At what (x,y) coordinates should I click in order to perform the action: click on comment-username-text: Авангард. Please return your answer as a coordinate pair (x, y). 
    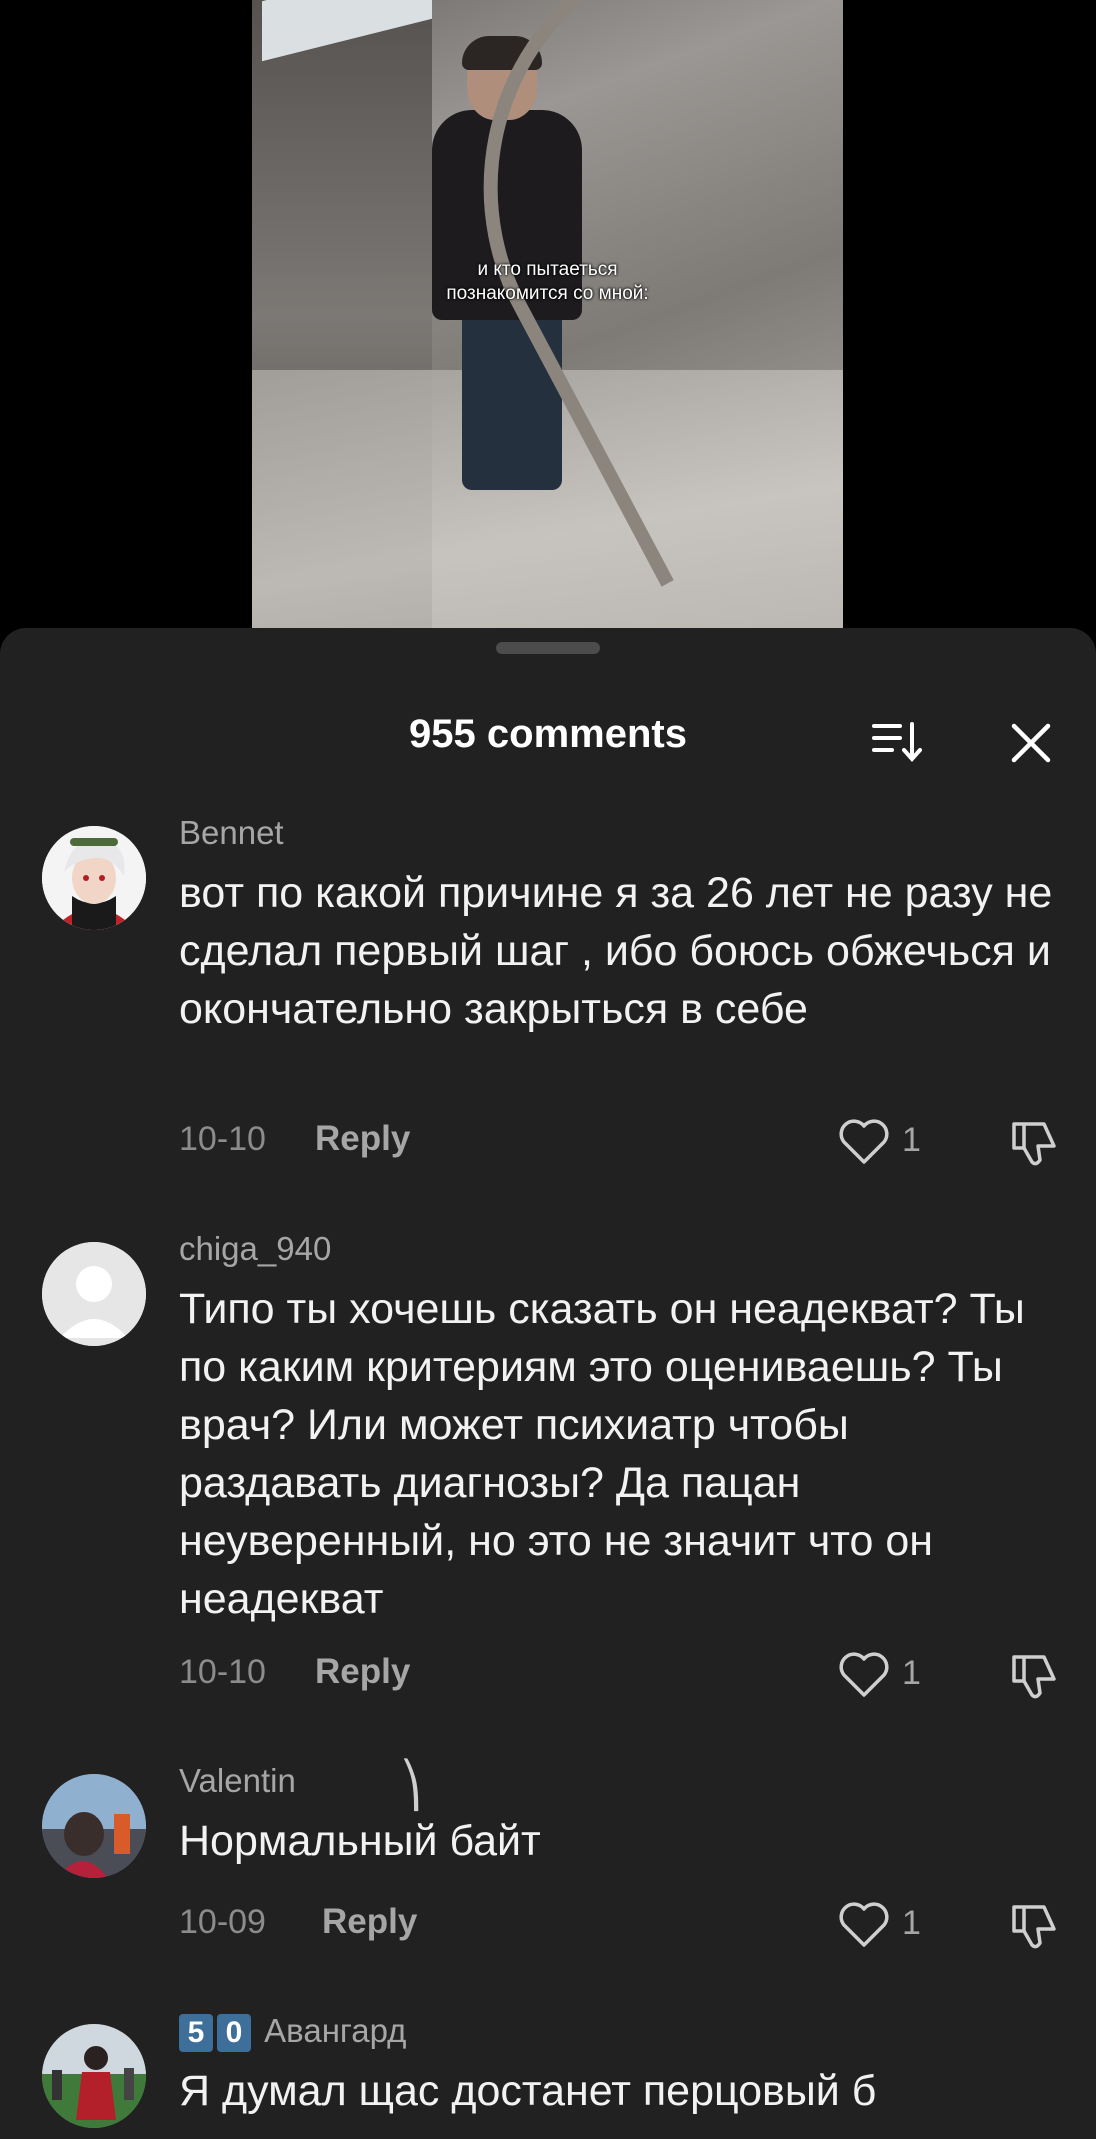
    Looking at the image, I should click on (335, 2030).